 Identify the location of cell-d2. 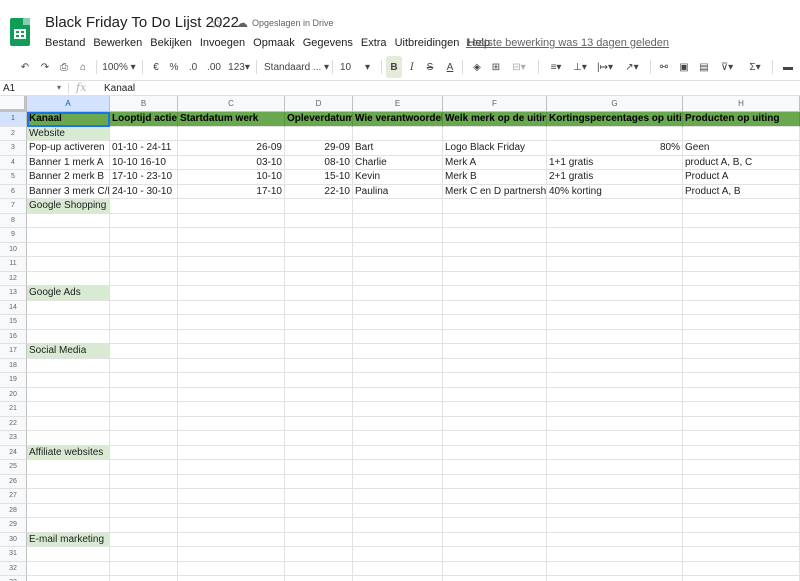
(319, 133).